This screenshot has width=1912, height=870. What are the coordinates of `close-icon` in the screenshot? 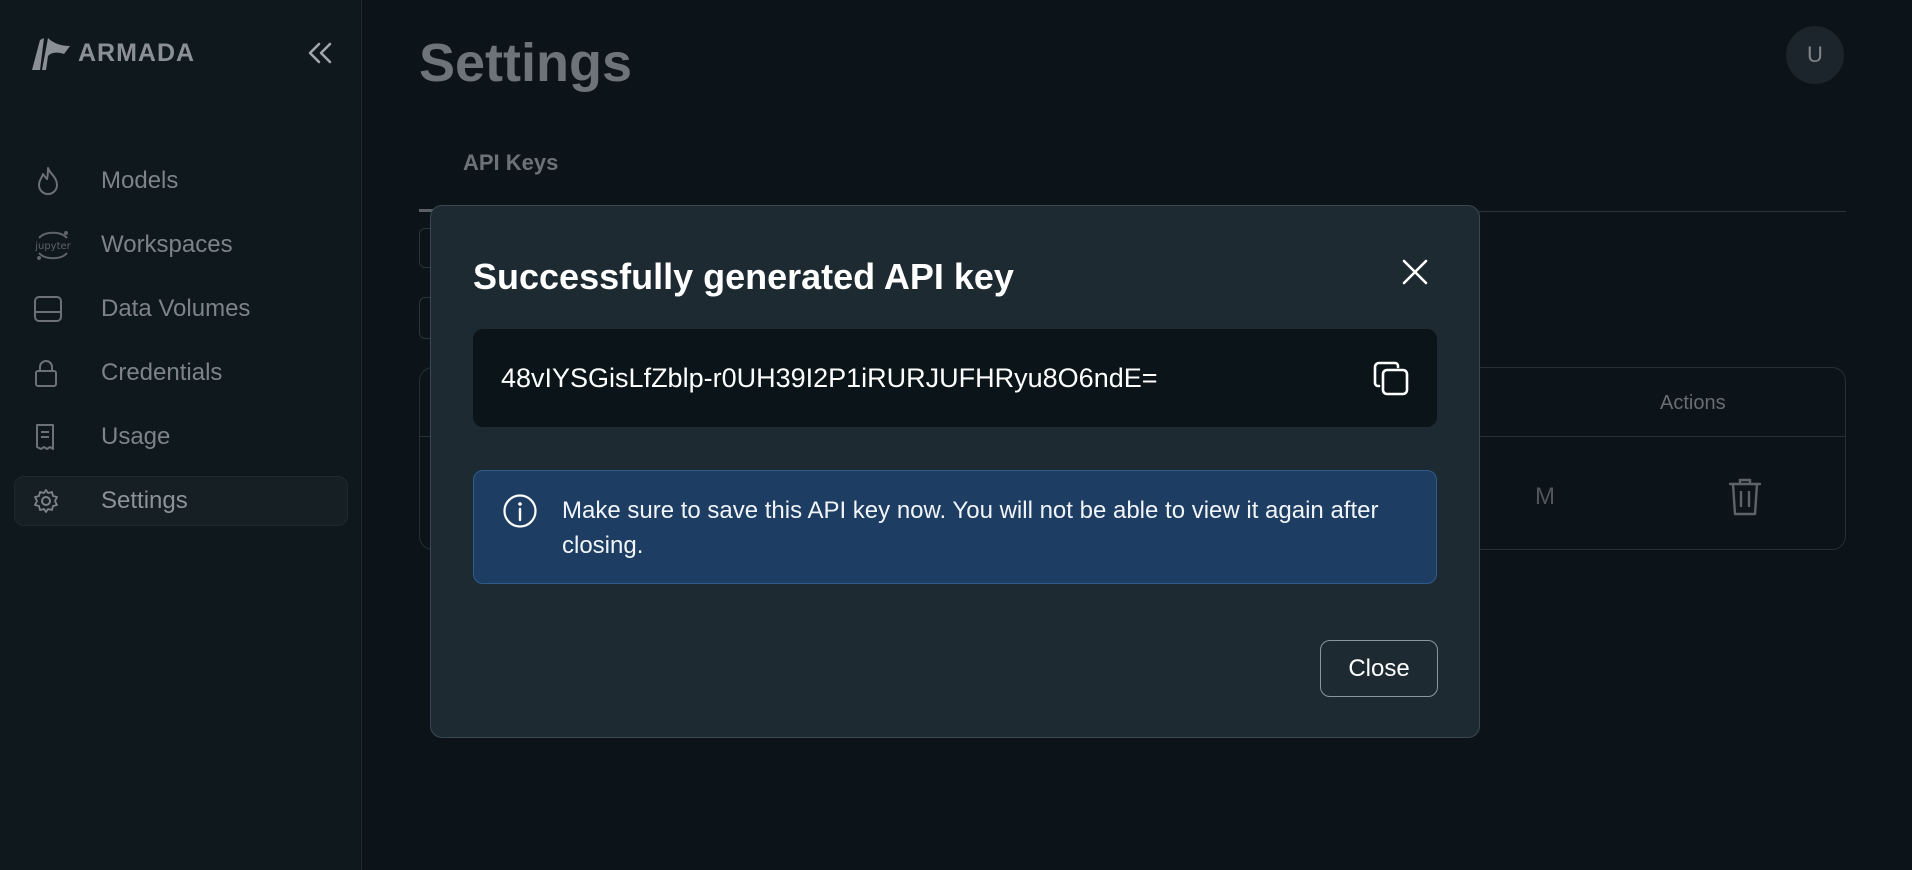 It's located at (1415, 272).